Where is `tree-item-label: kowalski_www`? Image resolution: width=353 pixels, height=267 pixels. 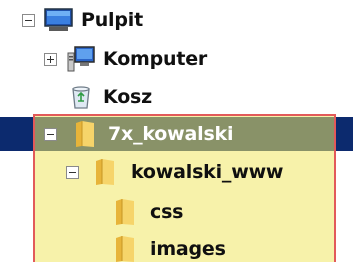
tree-item-label: kowalski_www is located at coordinates (207, 172).